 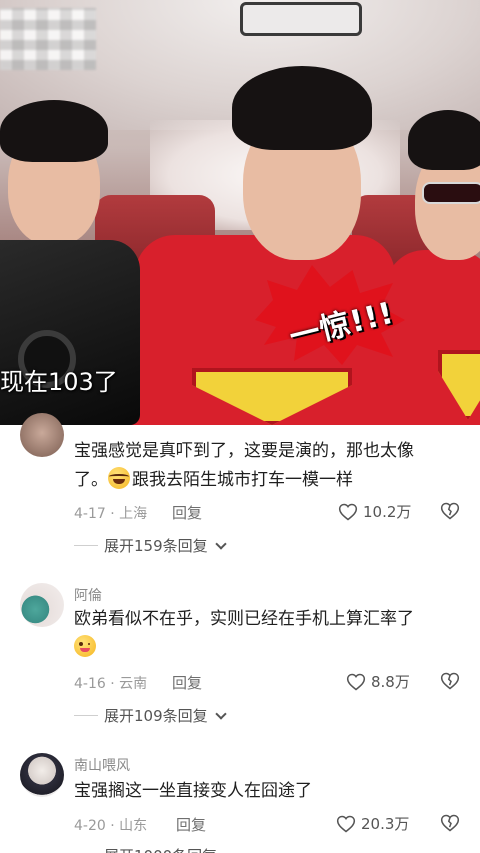 I want to click on comment-text: 宝强搁这一坐直接变人在囧途了, so click(x=193, y=791).